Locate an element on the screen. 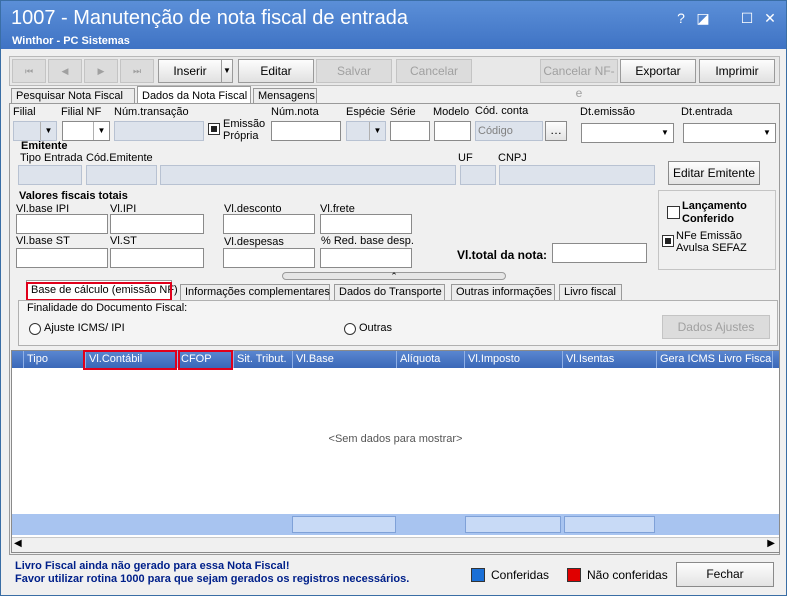 This screenshot has height=596, width=787. conferidas-label: Conferidas is located at coordinates (520, 575).